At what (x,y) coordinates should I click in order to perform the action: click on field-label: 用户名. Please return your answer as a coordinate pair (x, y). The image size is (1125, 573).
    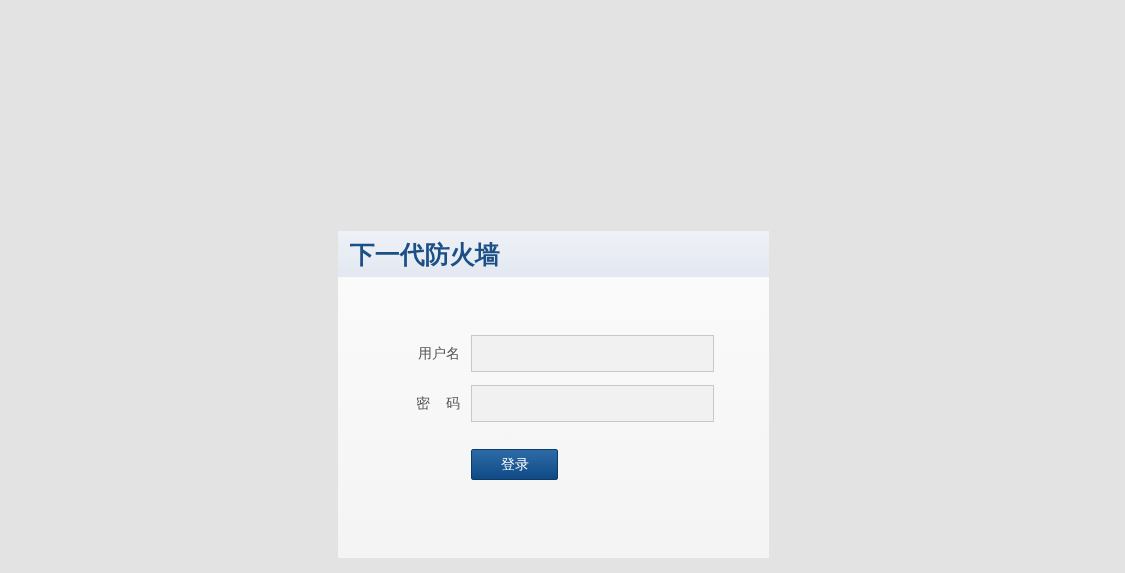
    Looking at the image, I should click on (439, 353).